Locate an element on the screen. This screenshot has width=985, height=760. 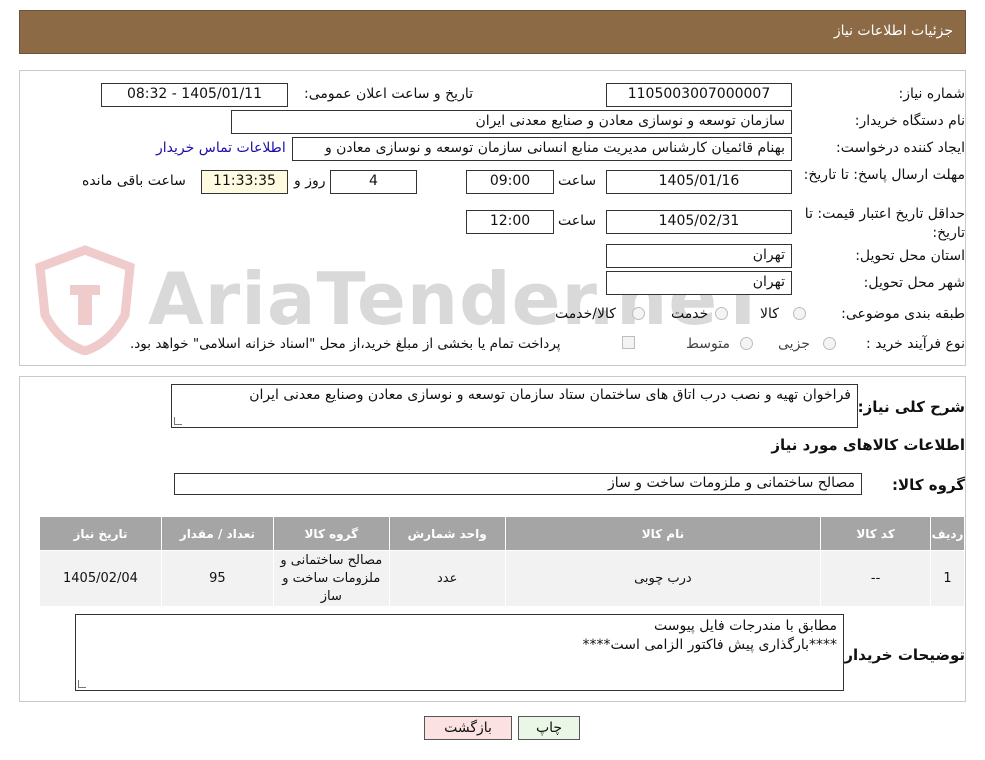
need-number-label: شماره نیاز: is located at coordinates (932, 94).